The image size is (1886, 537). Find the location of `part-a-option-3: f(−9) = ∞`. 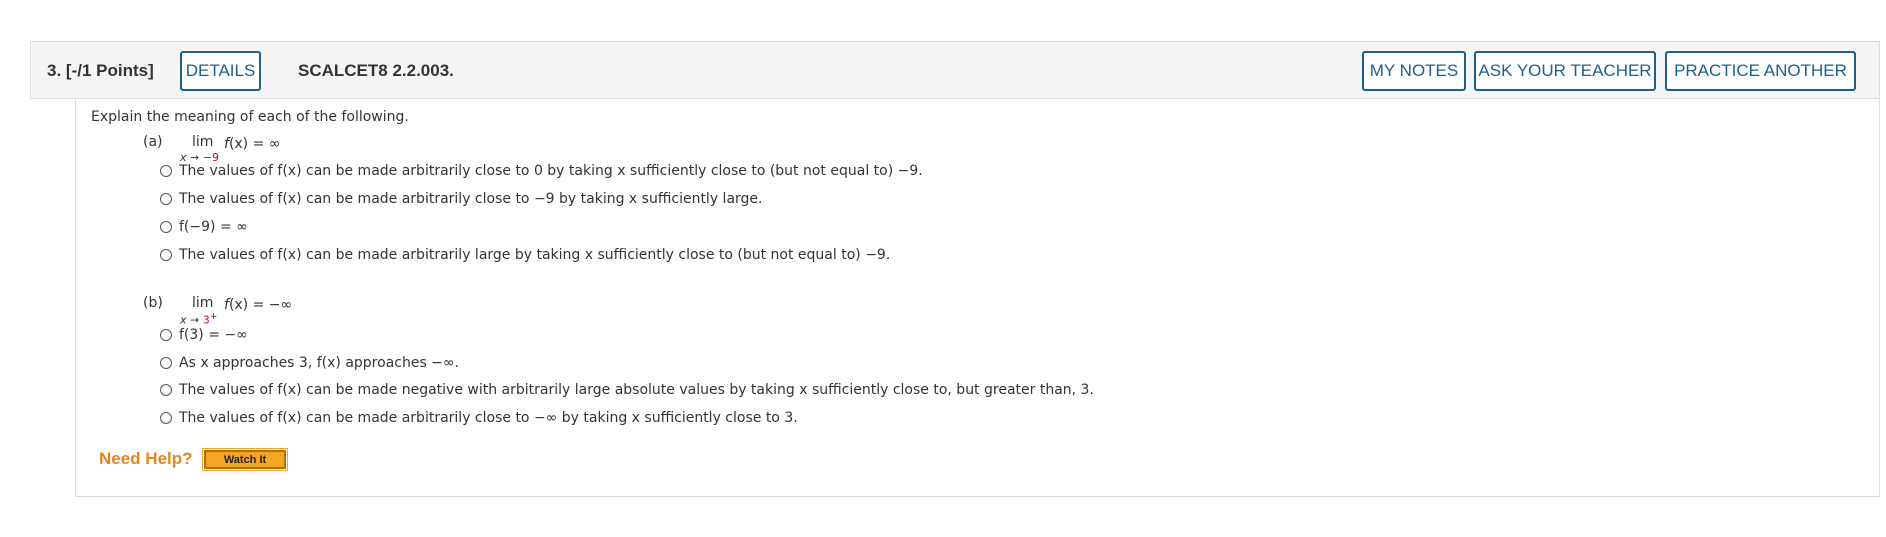

part-a-option-3: f(−9) = ∞ is located at coordinates (204, 227).